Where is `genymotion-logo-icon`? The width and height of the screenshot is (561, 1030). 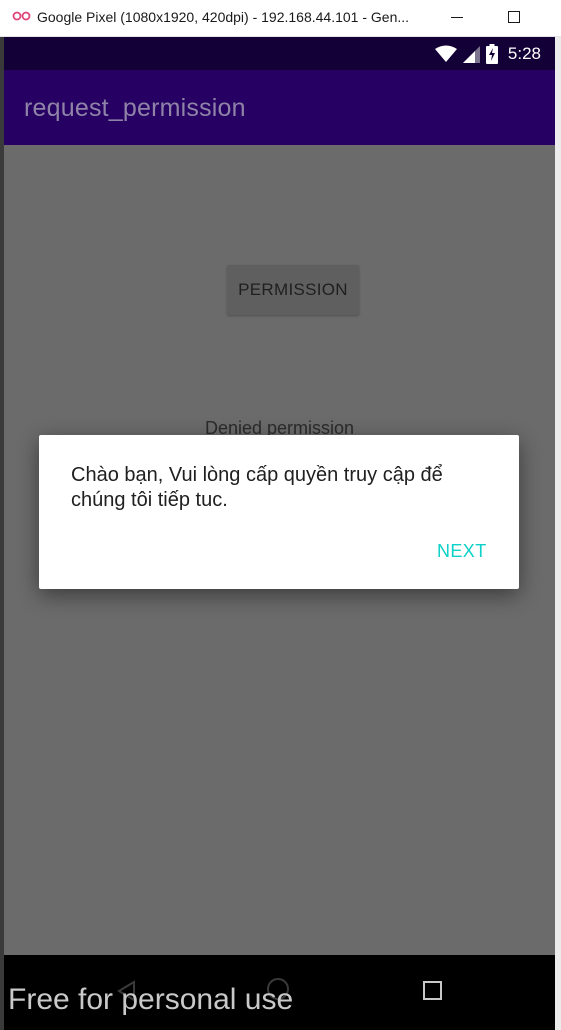
genymotion-logo-icon is located at coordinates (21, 16).